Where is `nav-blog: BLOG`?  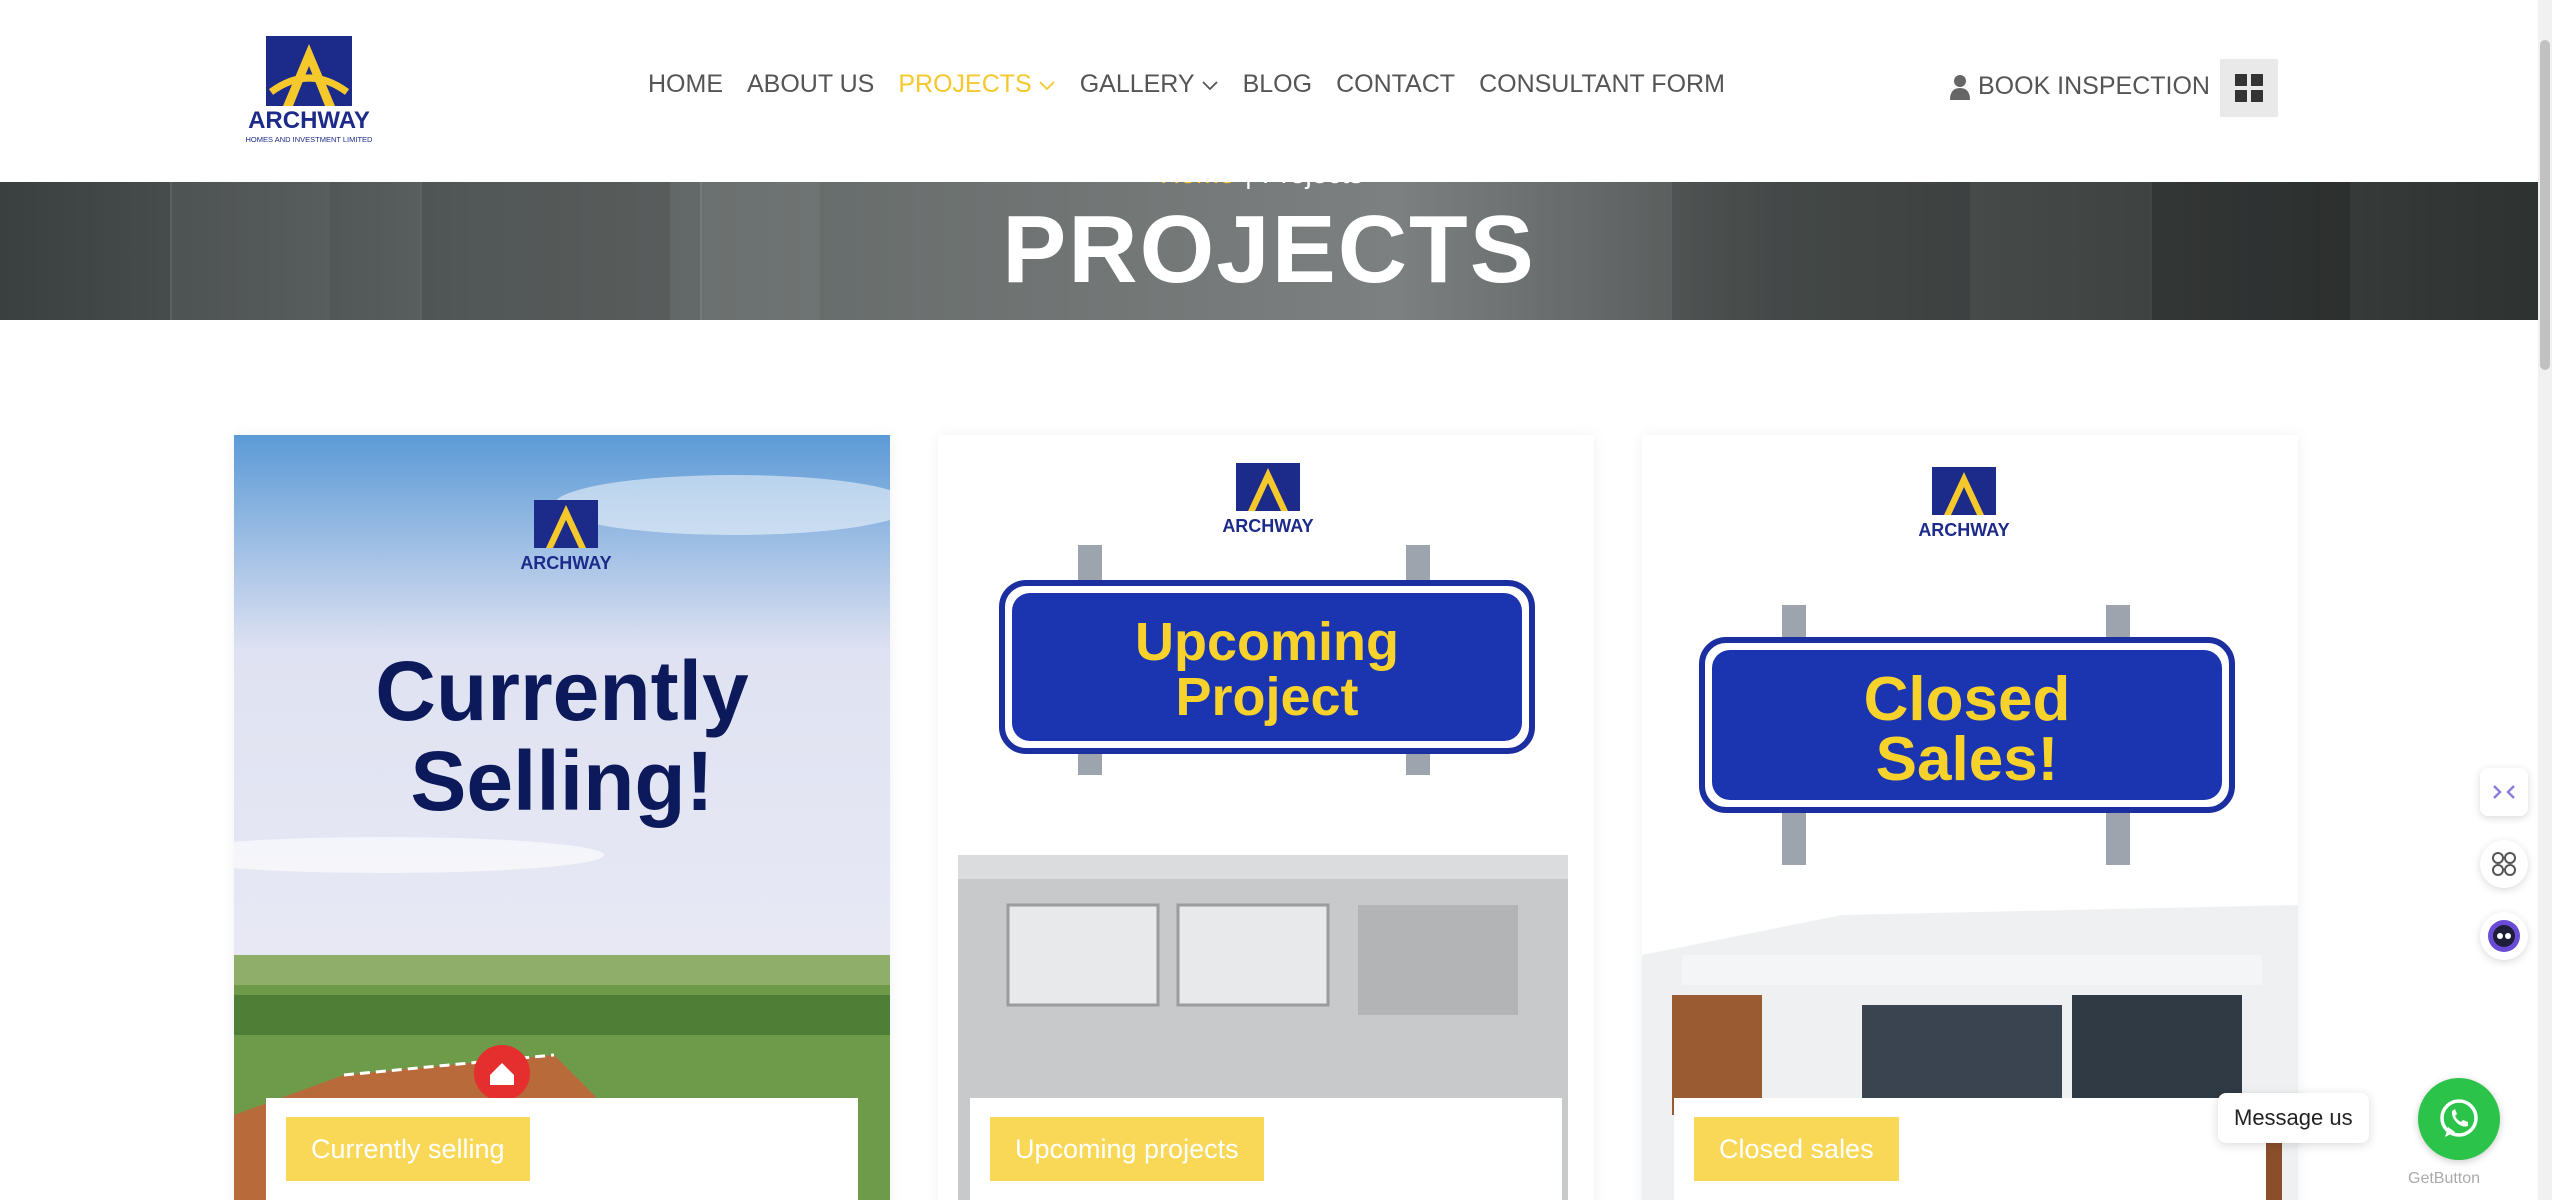 nav-blog: BLOG is located at coordinates (1277, 84).